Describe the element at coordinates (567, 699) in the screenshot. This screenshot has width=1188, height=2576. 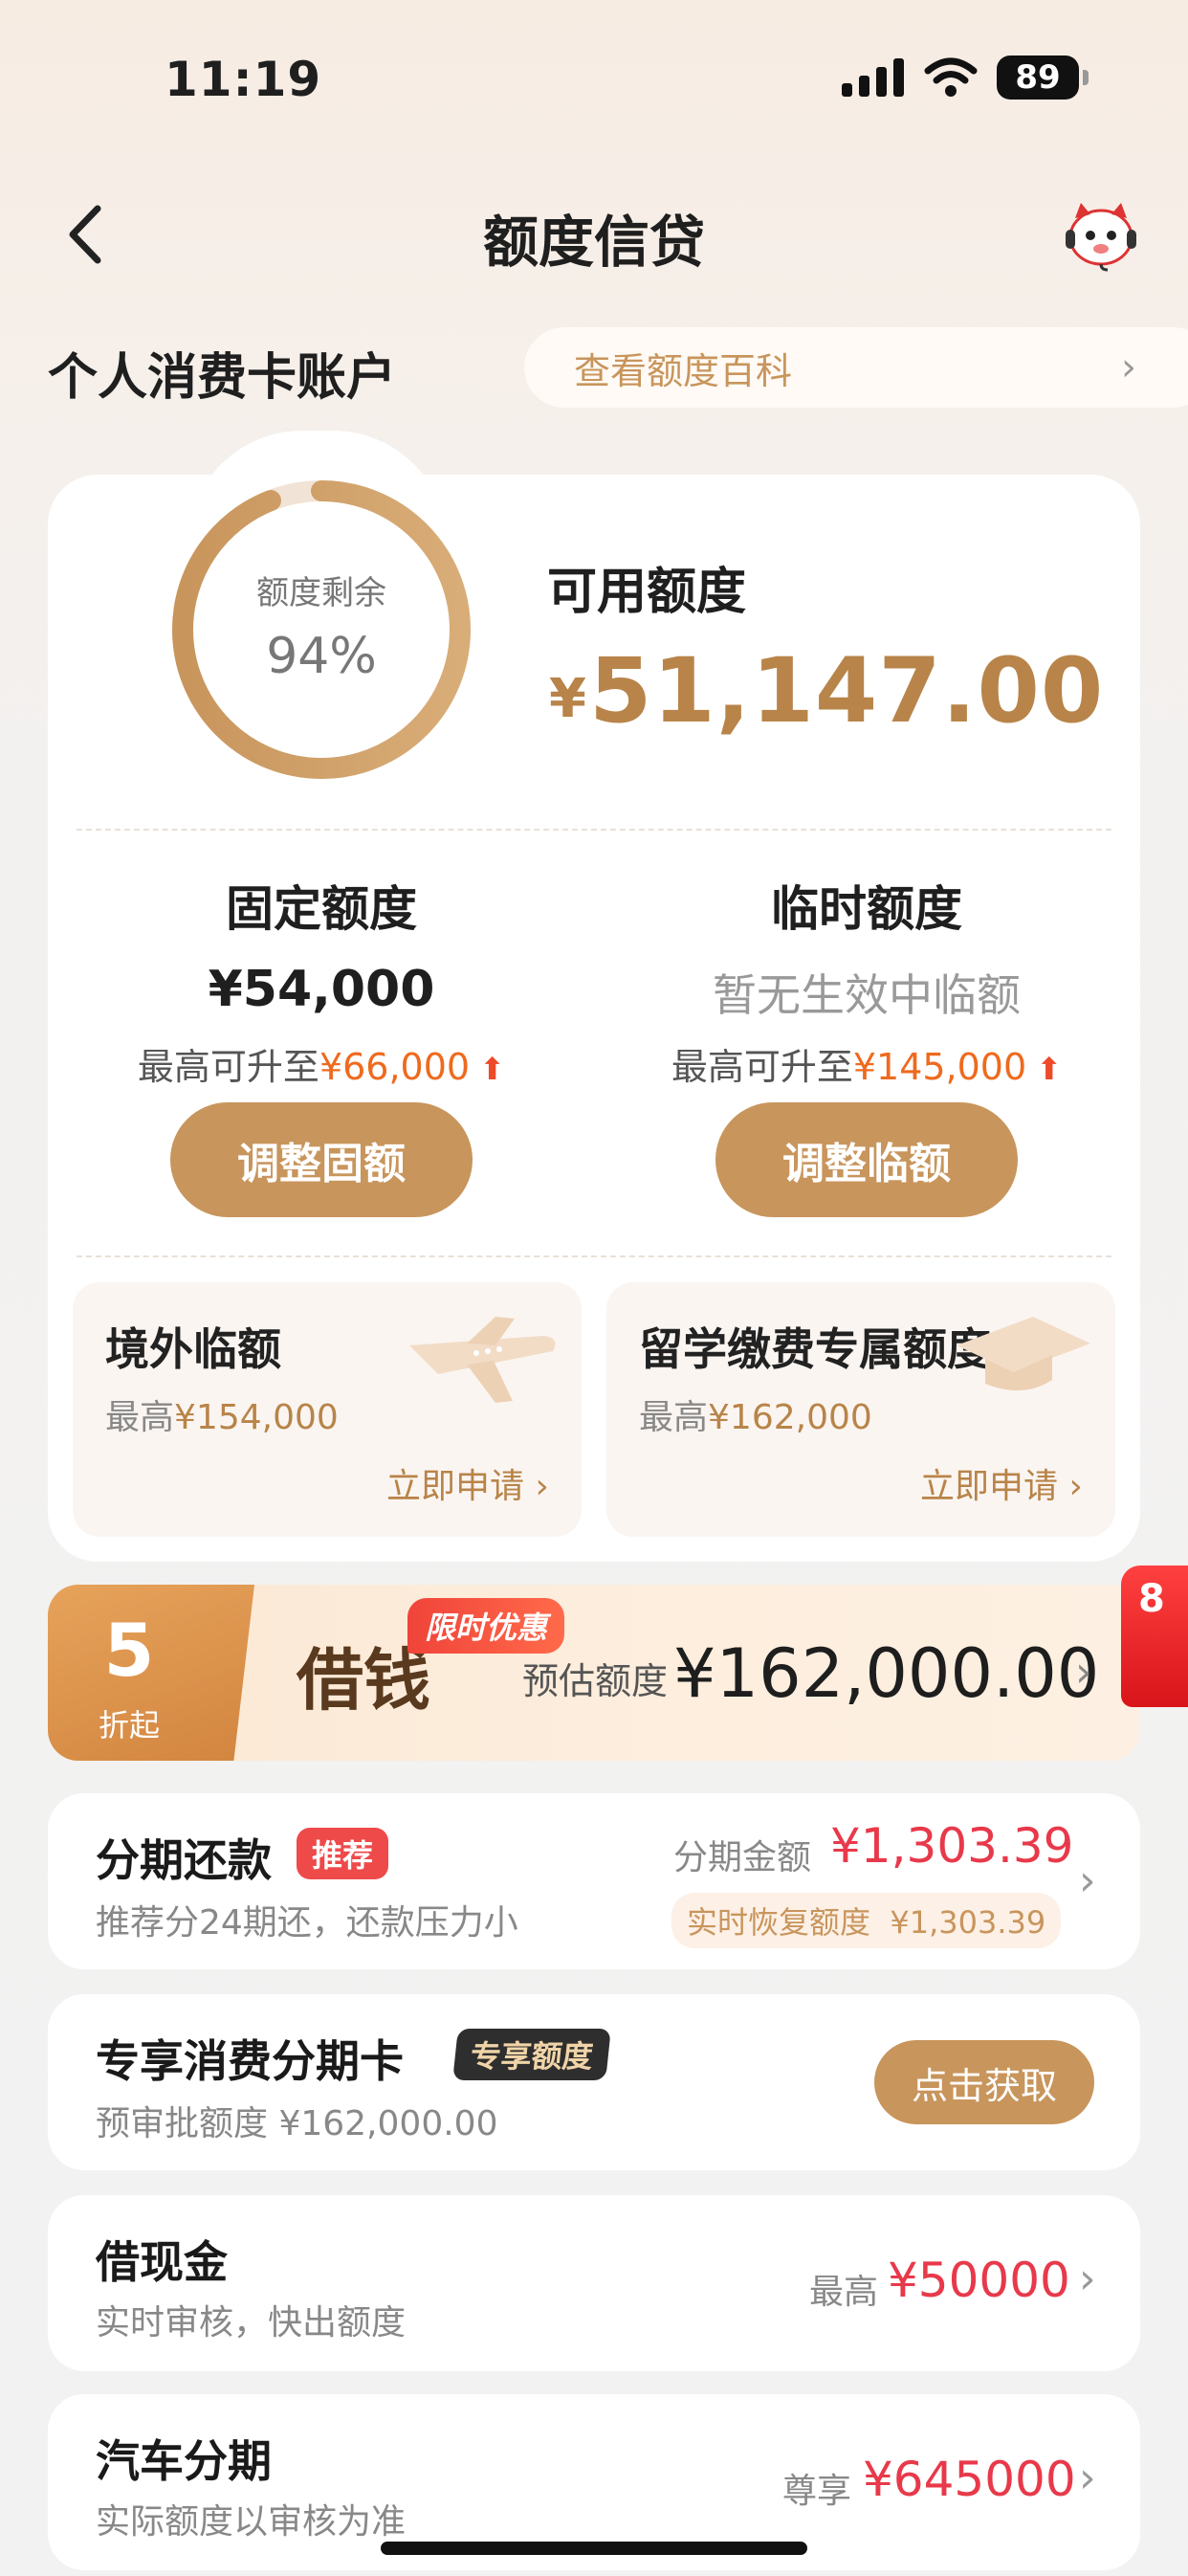
I see `available-currency: ¥` at that location.